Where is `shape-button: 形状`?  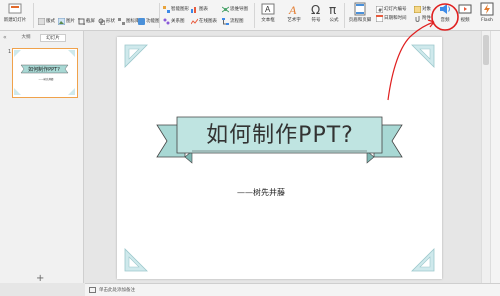
shape-button: 形状 is located at coordinates (106, 21).